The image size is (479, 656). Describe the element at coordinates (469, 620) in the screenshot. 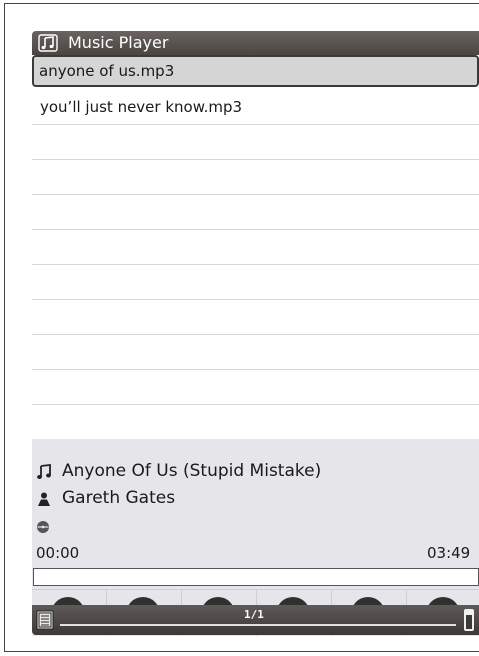

I see `battery-icon` at that location.